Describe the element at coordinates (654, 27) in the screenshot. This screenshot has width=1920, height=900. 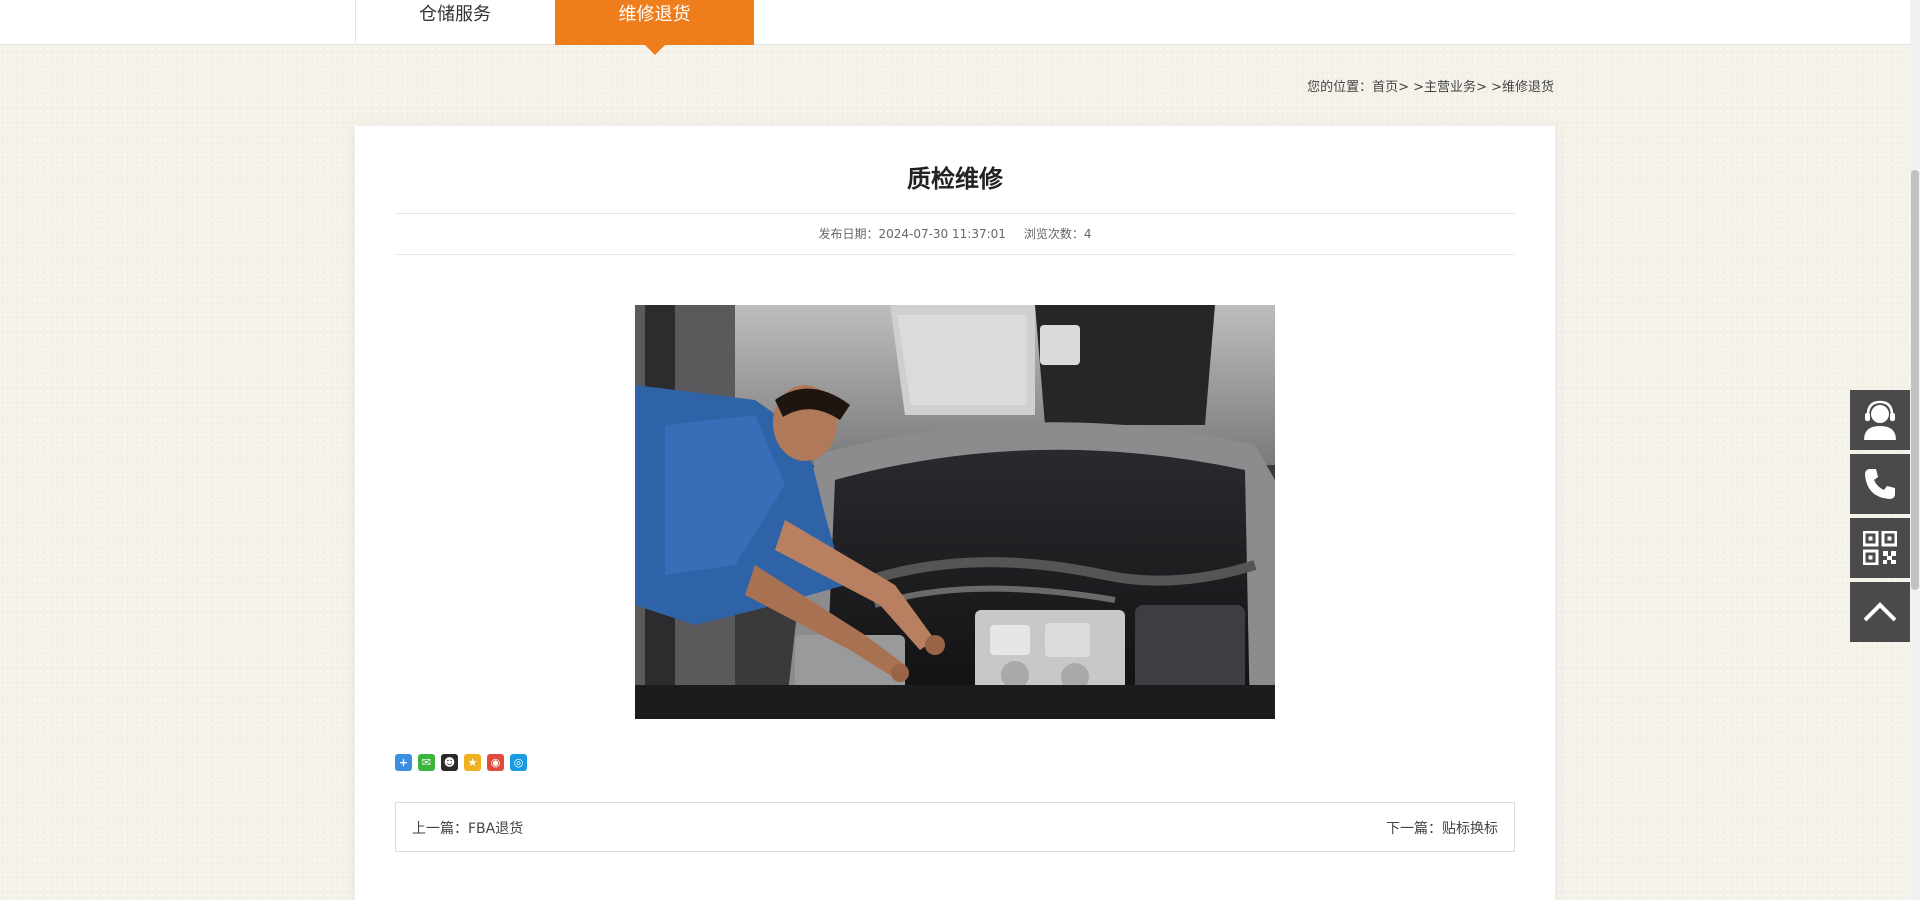
I see `tab-repair-return: 维修退货` at that location.